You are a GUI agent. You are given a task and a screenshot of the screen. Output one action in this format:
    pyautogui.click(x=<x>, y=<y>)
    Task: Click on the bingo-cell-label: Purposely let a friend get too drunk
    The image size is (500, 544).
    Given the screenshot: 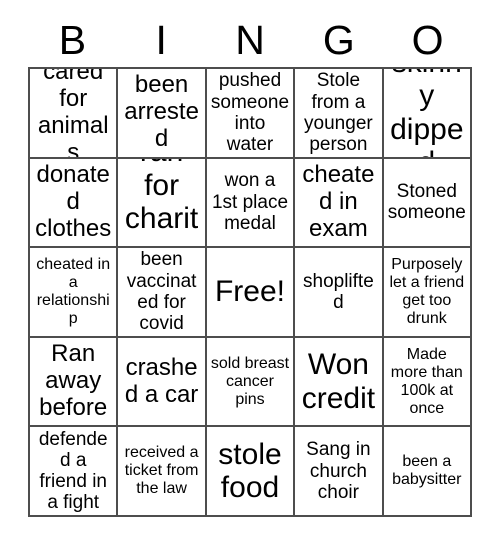 What is the action you would take?
    pyautogui.click(x=427, y=291)
    